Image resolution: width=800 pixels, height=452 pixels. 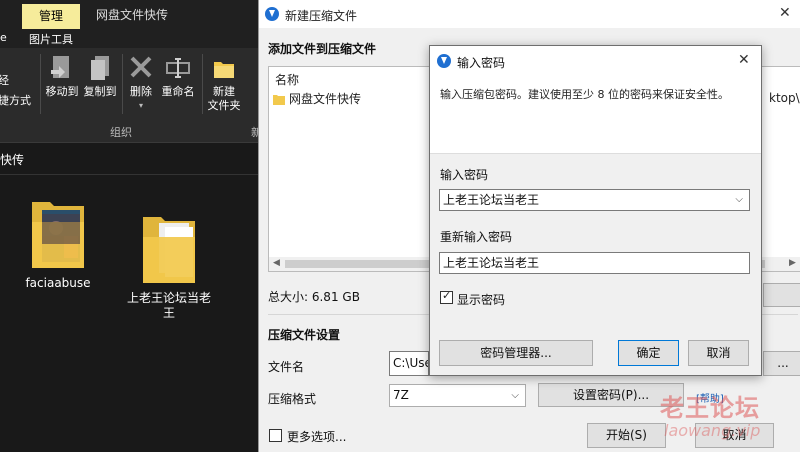 I want to click on archive-dialog-title-bar: 新建压缩文件 ✕, so click(x=529, y=14).